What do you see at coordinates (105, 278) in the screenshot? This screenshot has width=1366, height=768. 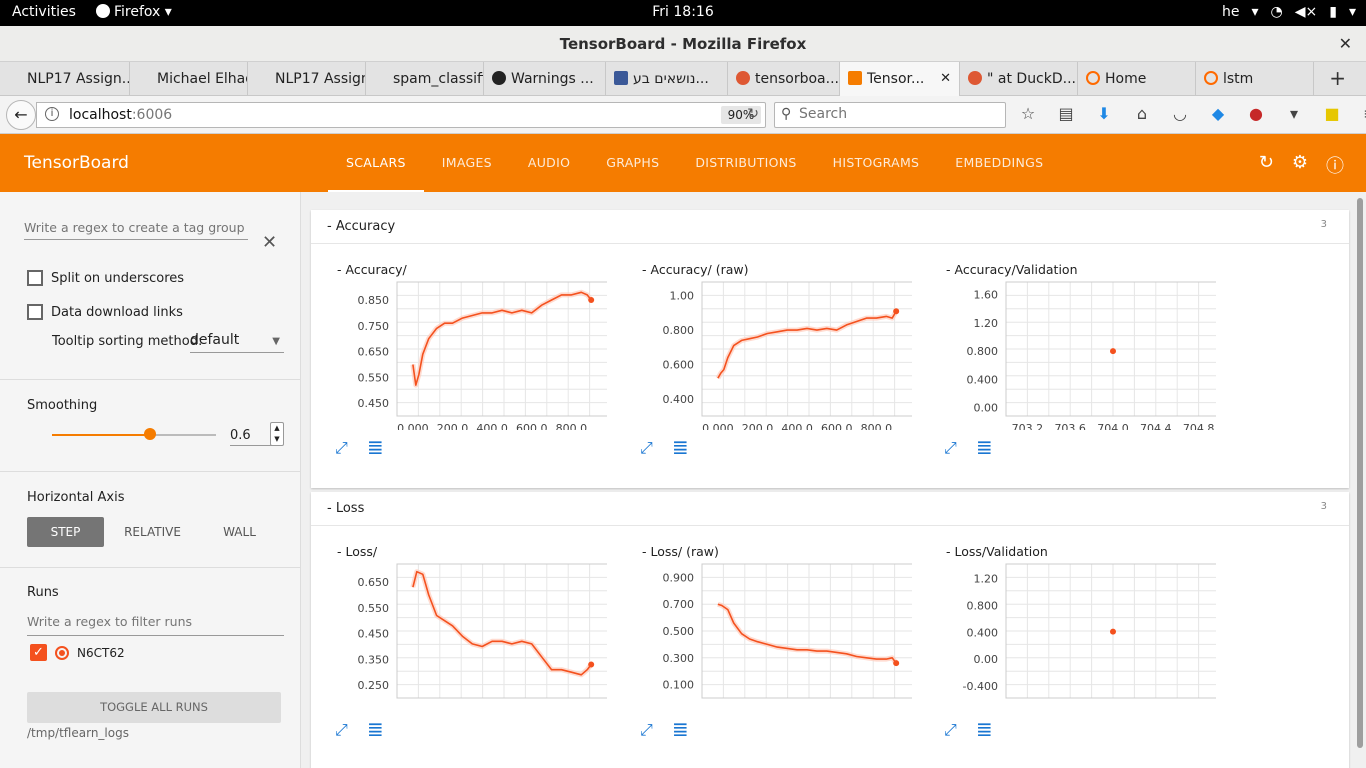 I see `split-underscores-option: Split on underscores` at bounding box center [105, 278].